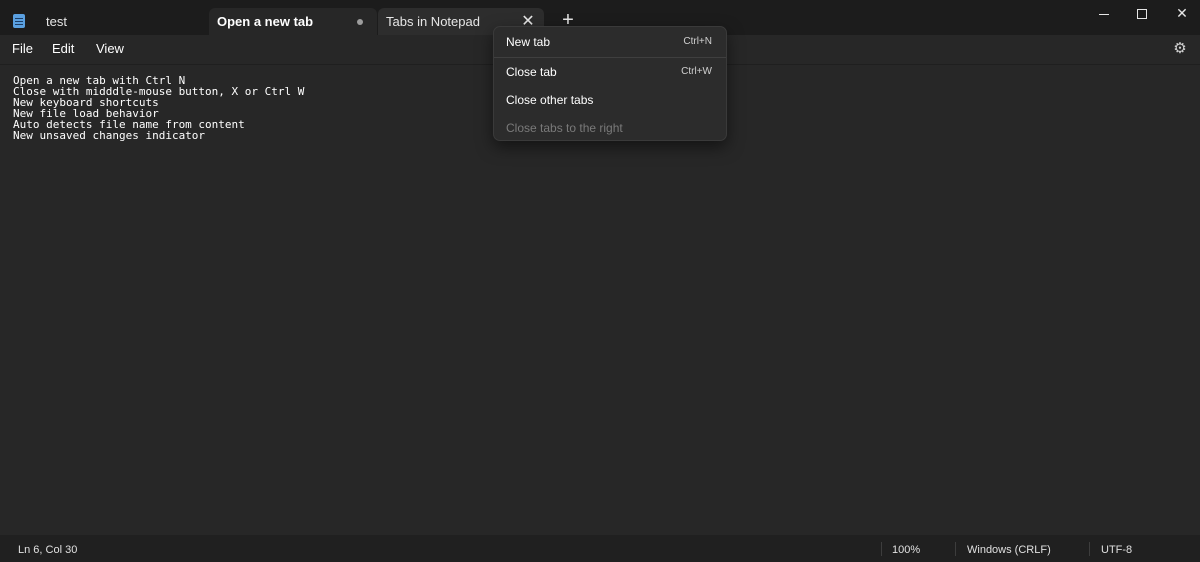 This screenshot has height=562, width=1200. I want to click on minimize-button, so click(1104, 13).